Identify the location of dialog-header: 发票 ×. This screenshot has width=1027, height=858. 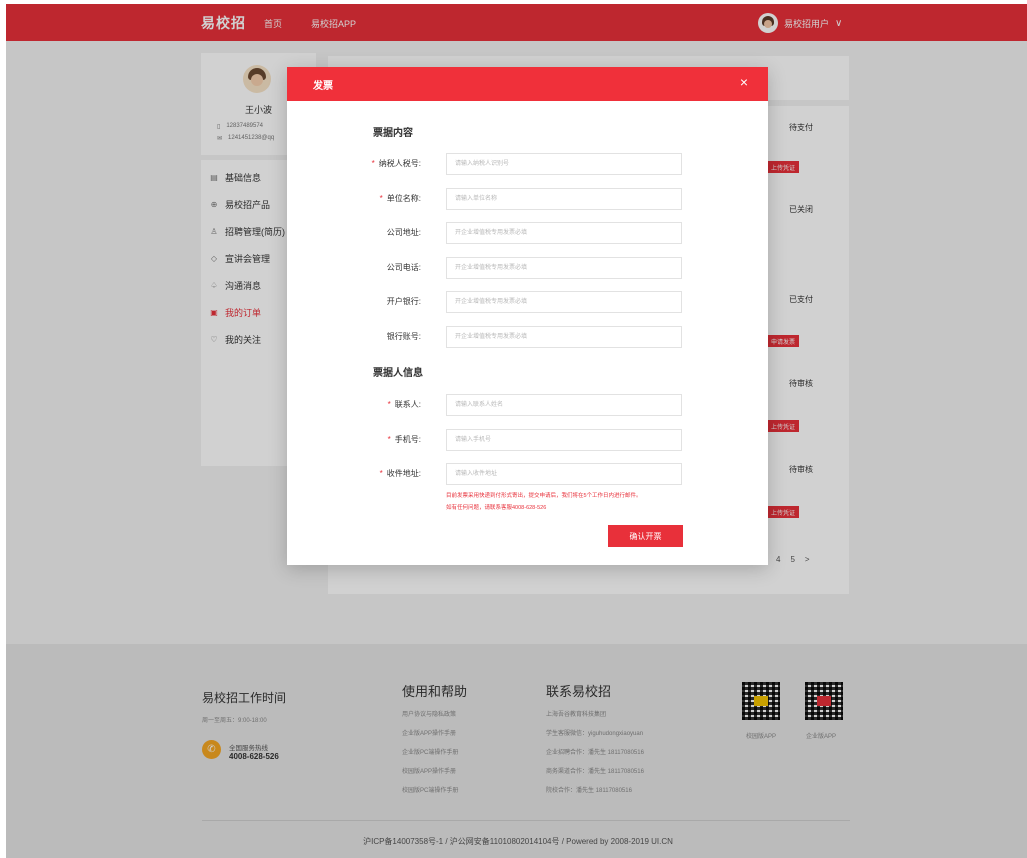
(527, 84).